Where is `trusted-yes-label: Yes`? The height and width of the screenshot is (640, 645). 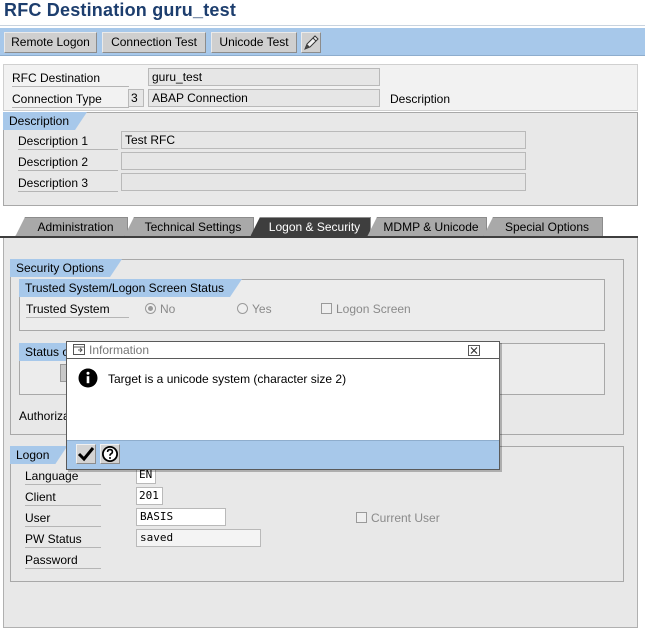
trusted-yes-label: Yes is located at coordinates (262, 309).